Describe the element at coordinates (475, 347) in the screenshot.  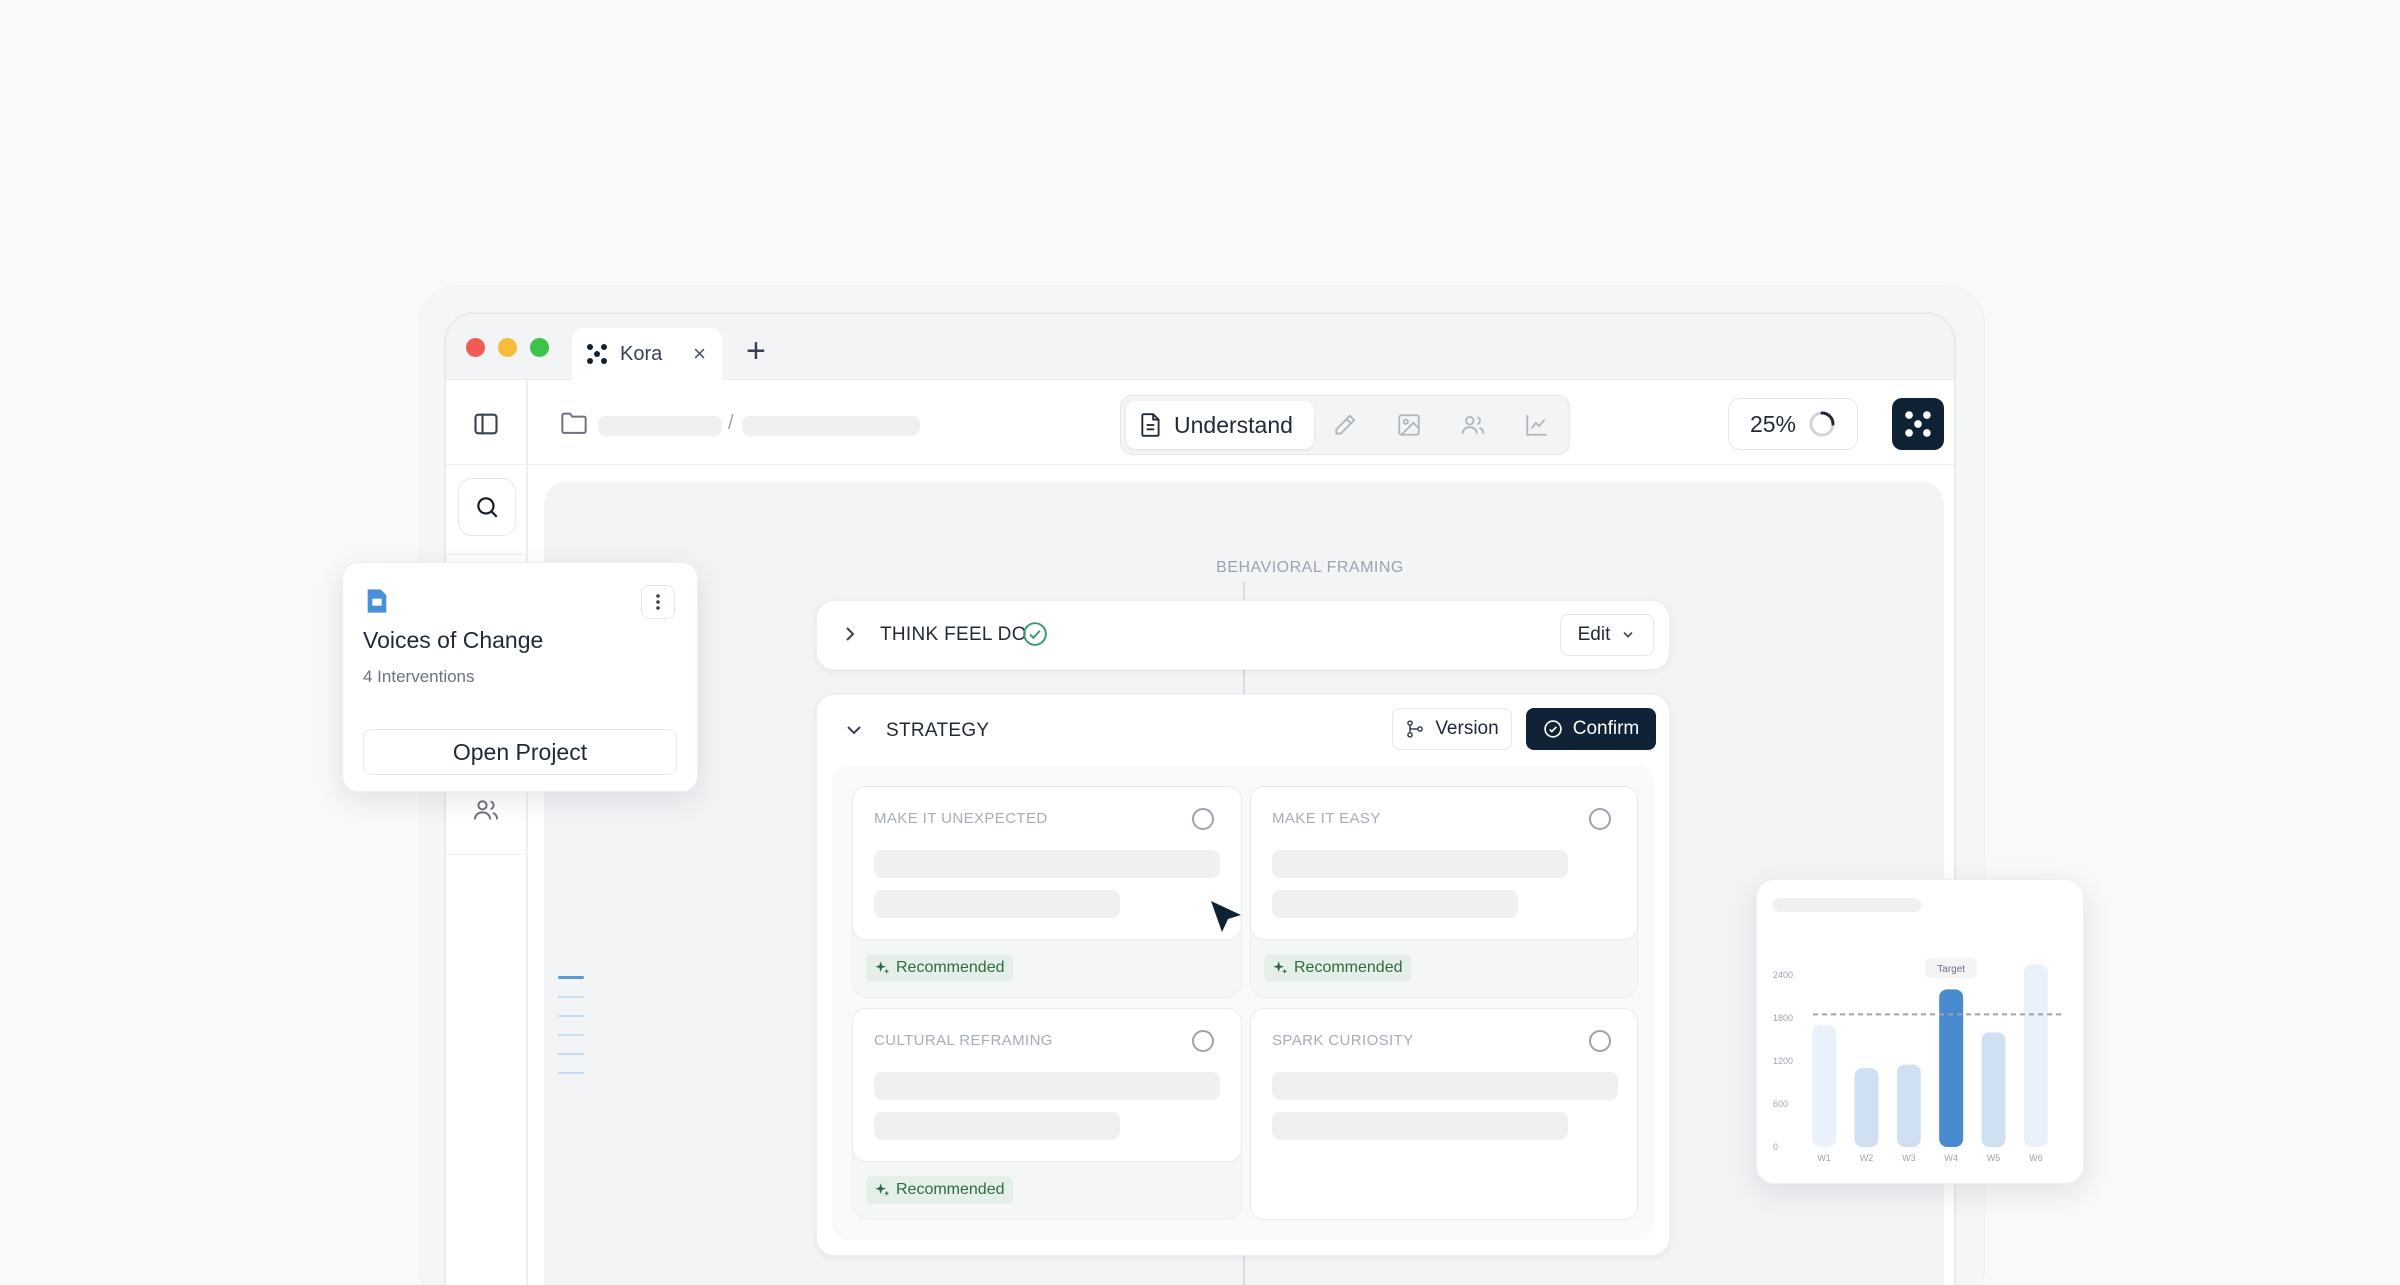
I see `close-window-button` at that location.